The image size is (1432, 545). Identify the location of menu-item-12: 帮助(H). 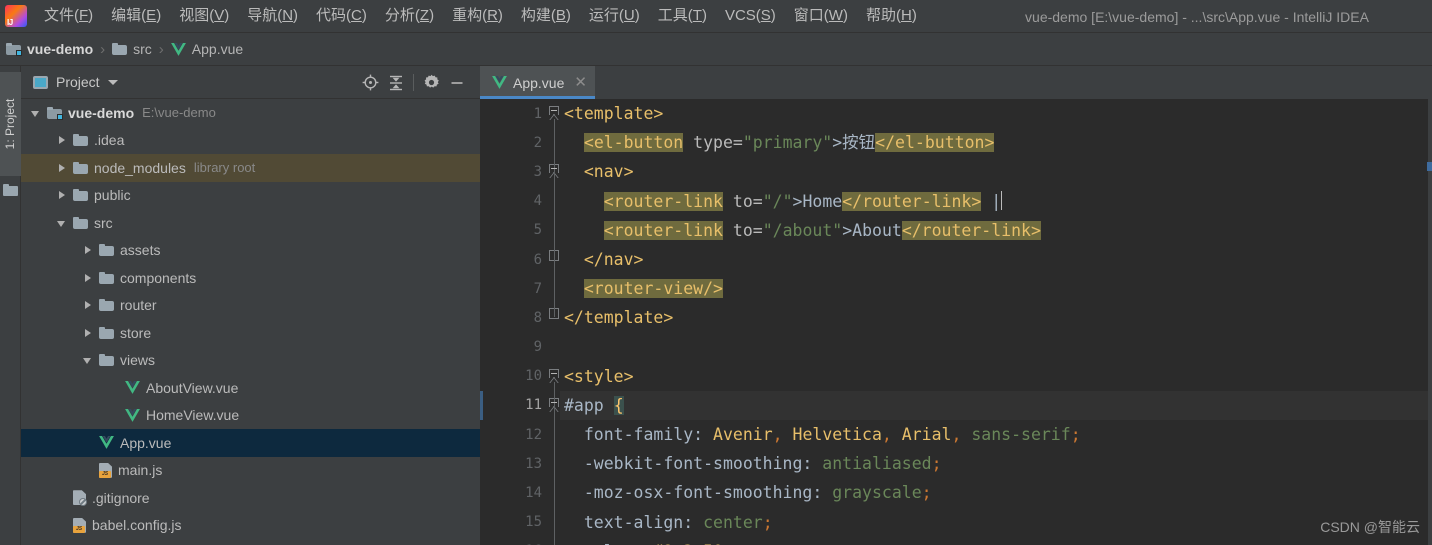
(891, 16).